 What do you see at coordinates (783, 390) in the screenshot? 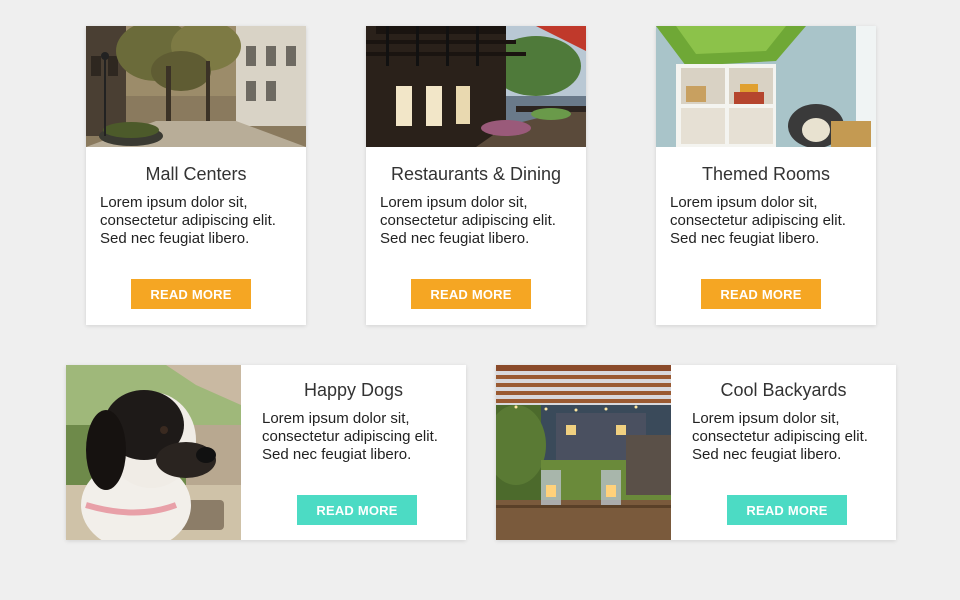
I see `card-title: Cool Backyards` at bounding box center [783, 390].